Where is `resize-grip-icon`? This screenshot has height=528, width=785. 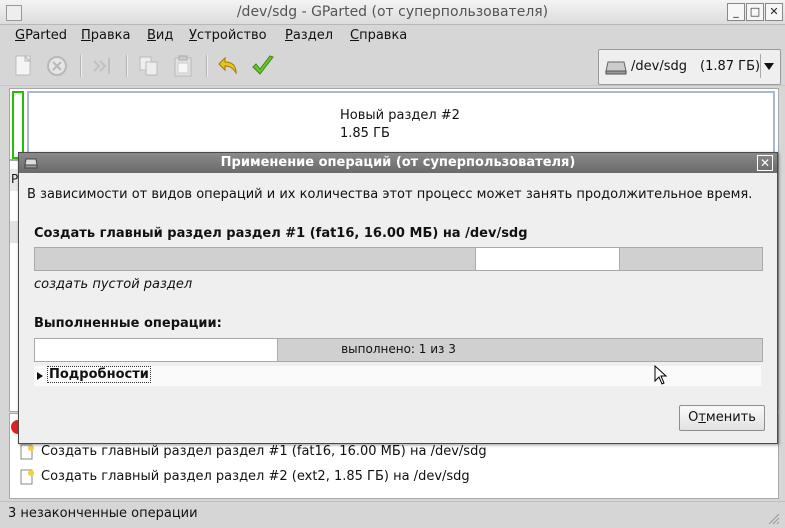
resize-grip-icon is located at coordinates (773, 518).